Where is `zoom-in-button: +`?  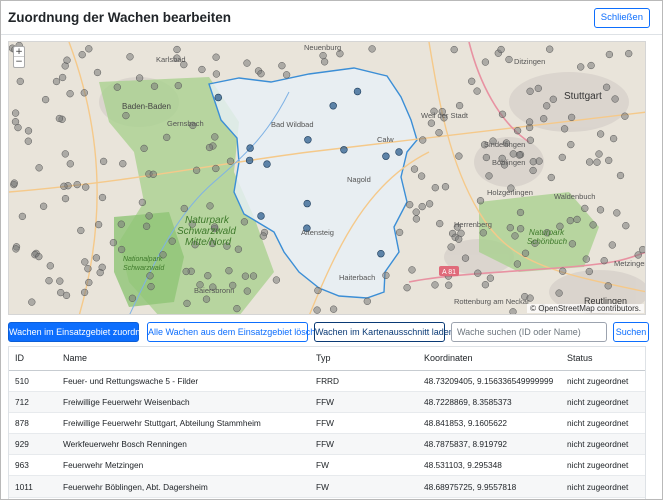
zoom-in-button: + is located at coordinates (19, 52).